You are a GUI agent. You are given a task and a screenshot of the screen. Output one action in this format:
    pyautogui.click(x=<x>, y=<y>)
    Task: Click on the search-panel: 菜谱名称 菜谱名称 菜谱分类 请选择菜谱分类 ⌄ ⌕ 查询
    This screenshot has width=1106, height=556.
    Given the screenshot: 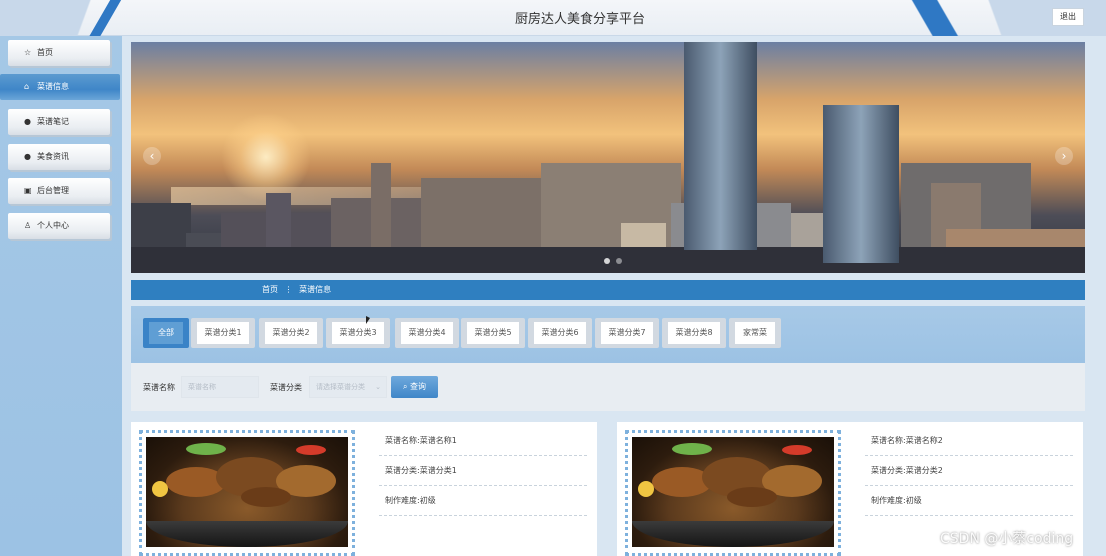 What is the action you would take?
    pyautogui.click(x=608, y=387)
    